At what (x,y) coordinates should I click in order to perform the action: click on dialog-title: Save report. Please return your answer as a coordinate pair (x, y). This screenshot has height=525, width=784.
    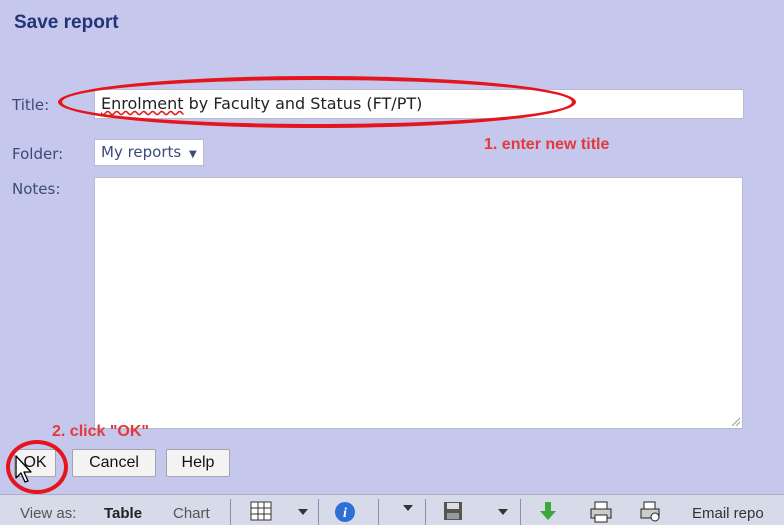
    Looking at the image, I should click on (66, 22).